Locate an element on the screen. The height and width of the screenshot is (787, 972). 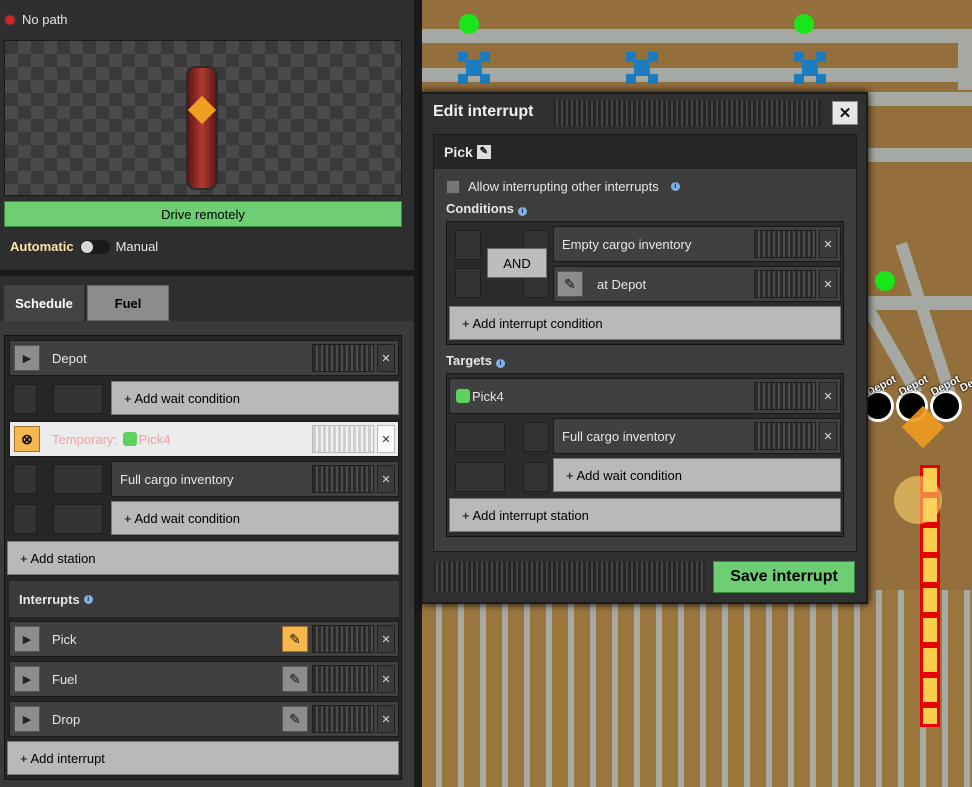
target-station-label: Pick4 is located at coordinates (604, 396).